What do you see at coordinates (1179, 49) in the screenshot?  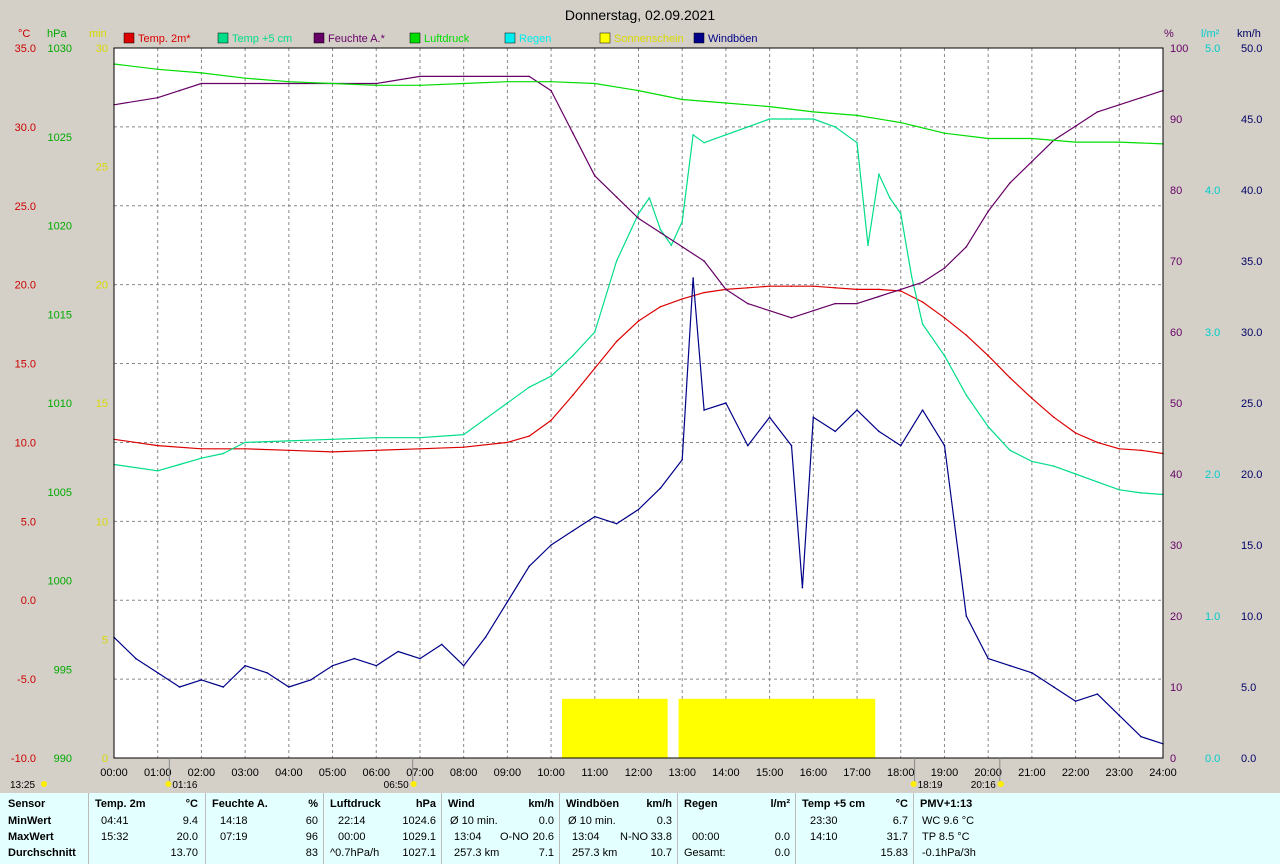 I see `humidity-axis-tick: 100` at bounding box center [1179, 49].